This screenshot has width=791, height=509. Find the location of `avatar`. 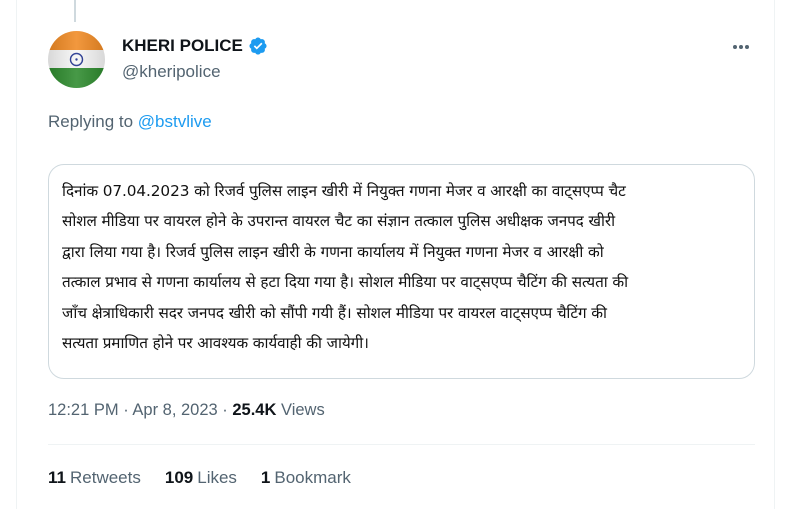

avatar is located at coordinates (76, 59).